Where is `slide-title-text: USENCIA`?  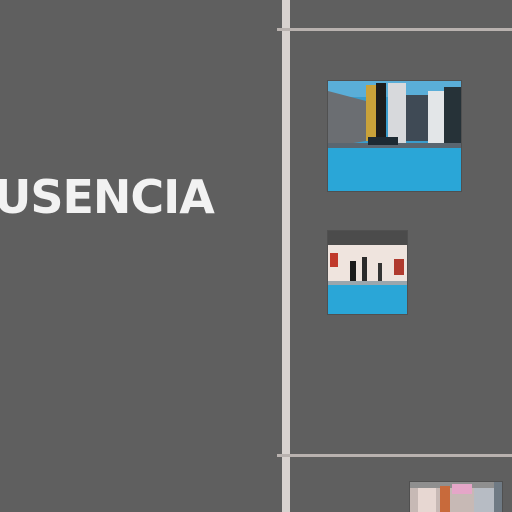
slide-title-text: USENCIA is located at coordinates (107, 197).